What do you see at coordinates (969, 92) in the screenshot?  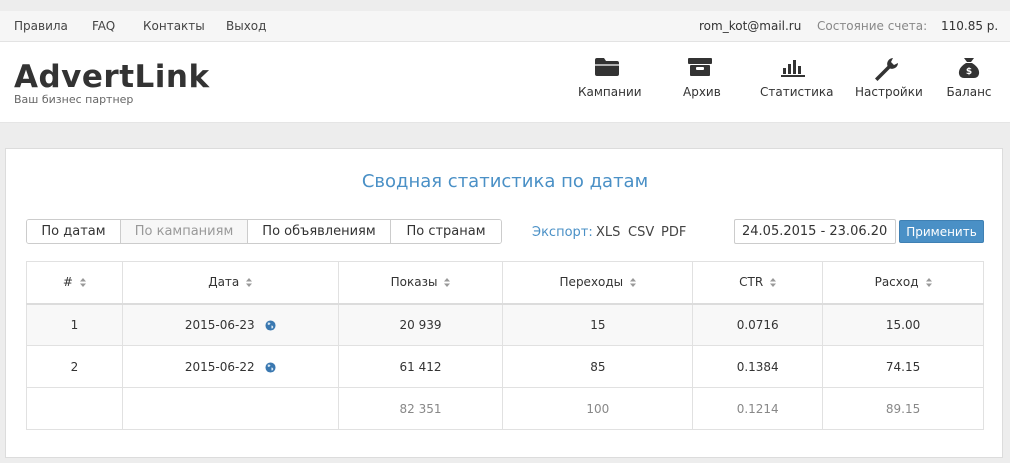 I see `menu-balance-label: Баланс` at bounding box center [969, 92].